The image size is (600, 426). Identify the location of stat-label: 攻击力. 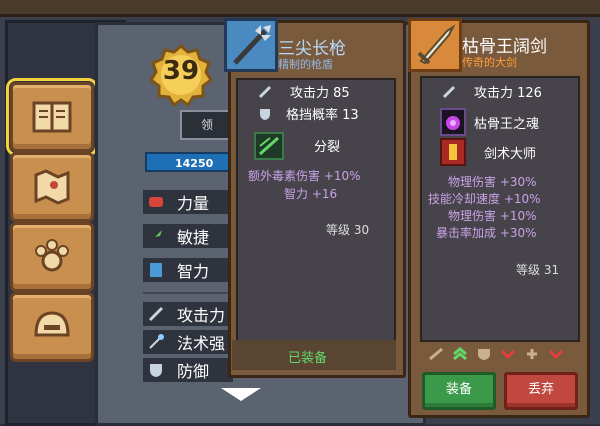
(201, 315).